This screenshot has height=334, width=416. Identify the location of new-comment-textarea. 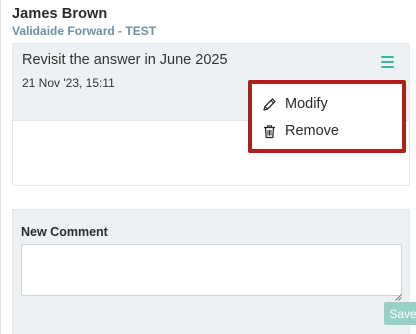
(211, 270).